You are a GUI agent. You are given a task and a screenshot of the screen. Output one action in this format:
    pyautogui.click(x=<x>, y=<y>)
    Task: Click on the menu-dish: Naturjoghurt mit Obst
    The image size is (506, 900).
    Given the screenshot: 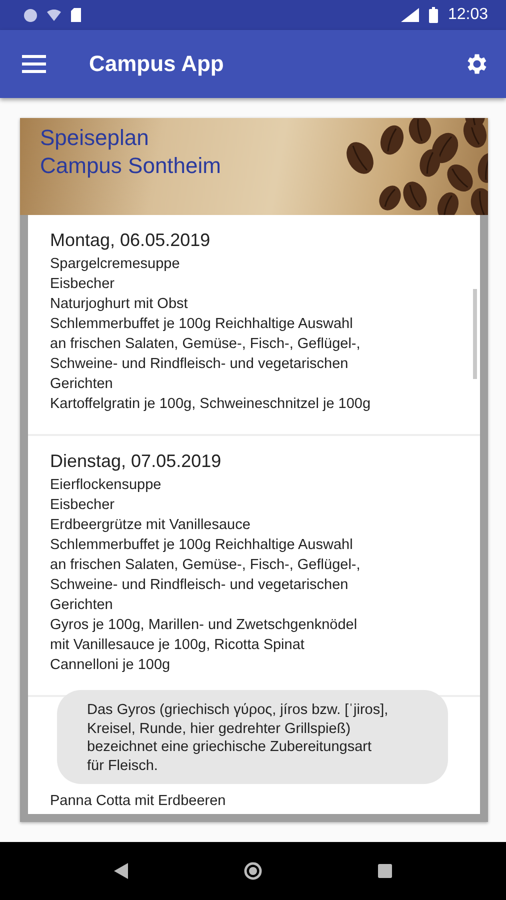 What is the action you would take?
    pyautogui.click(x=119, y=304)
    